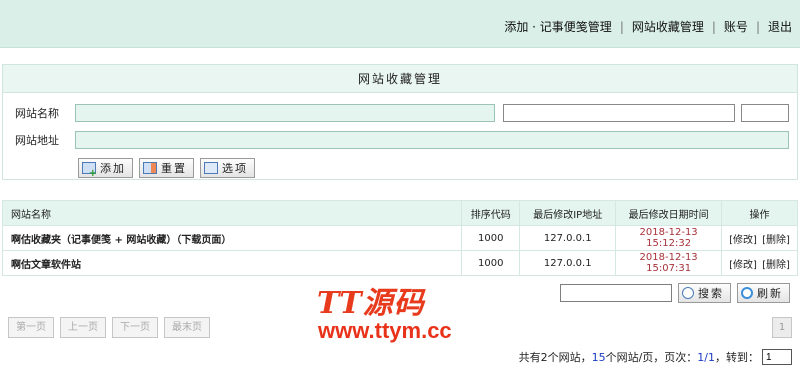  I want to click on page-info: 共有2个网站， 15 个网站/页，页次： 1/1 ，转到：, so click(655, 357).